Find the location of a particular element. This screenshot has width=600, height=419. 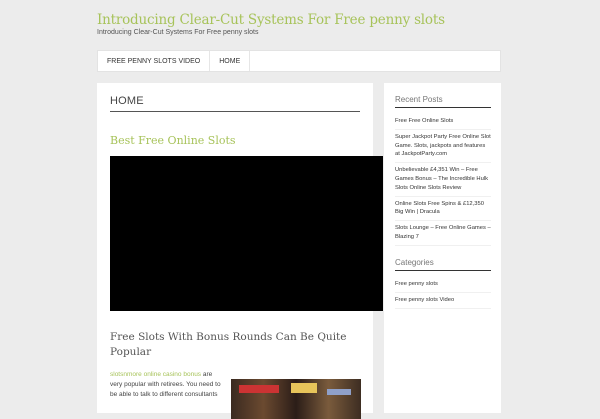

nav-item-home: HOME is located at coordinates (230, 61).